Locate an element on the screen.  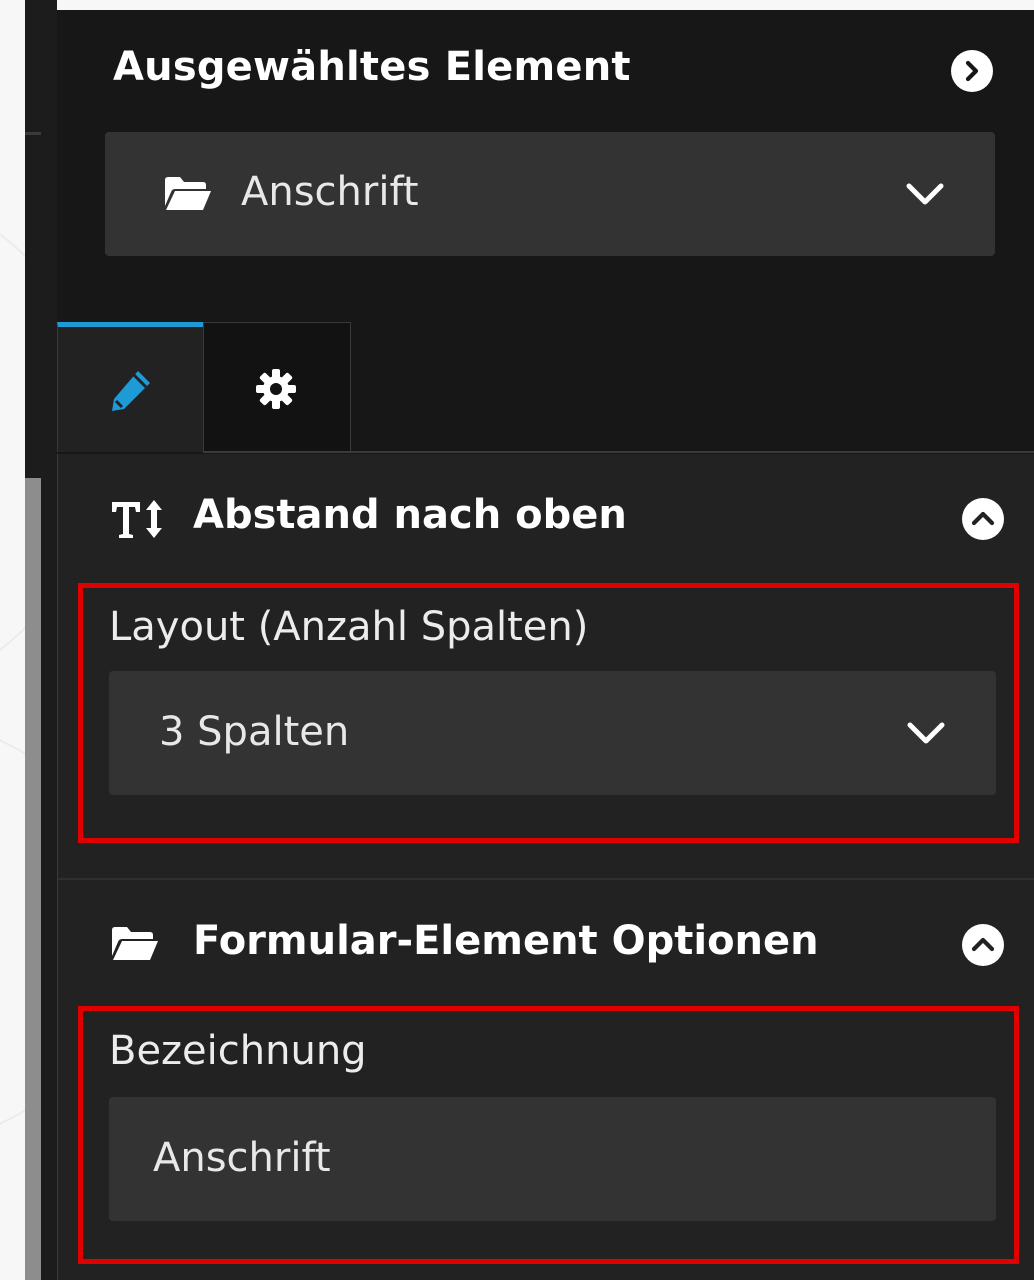
left-panel-edge is located at coordinates (41, 640).